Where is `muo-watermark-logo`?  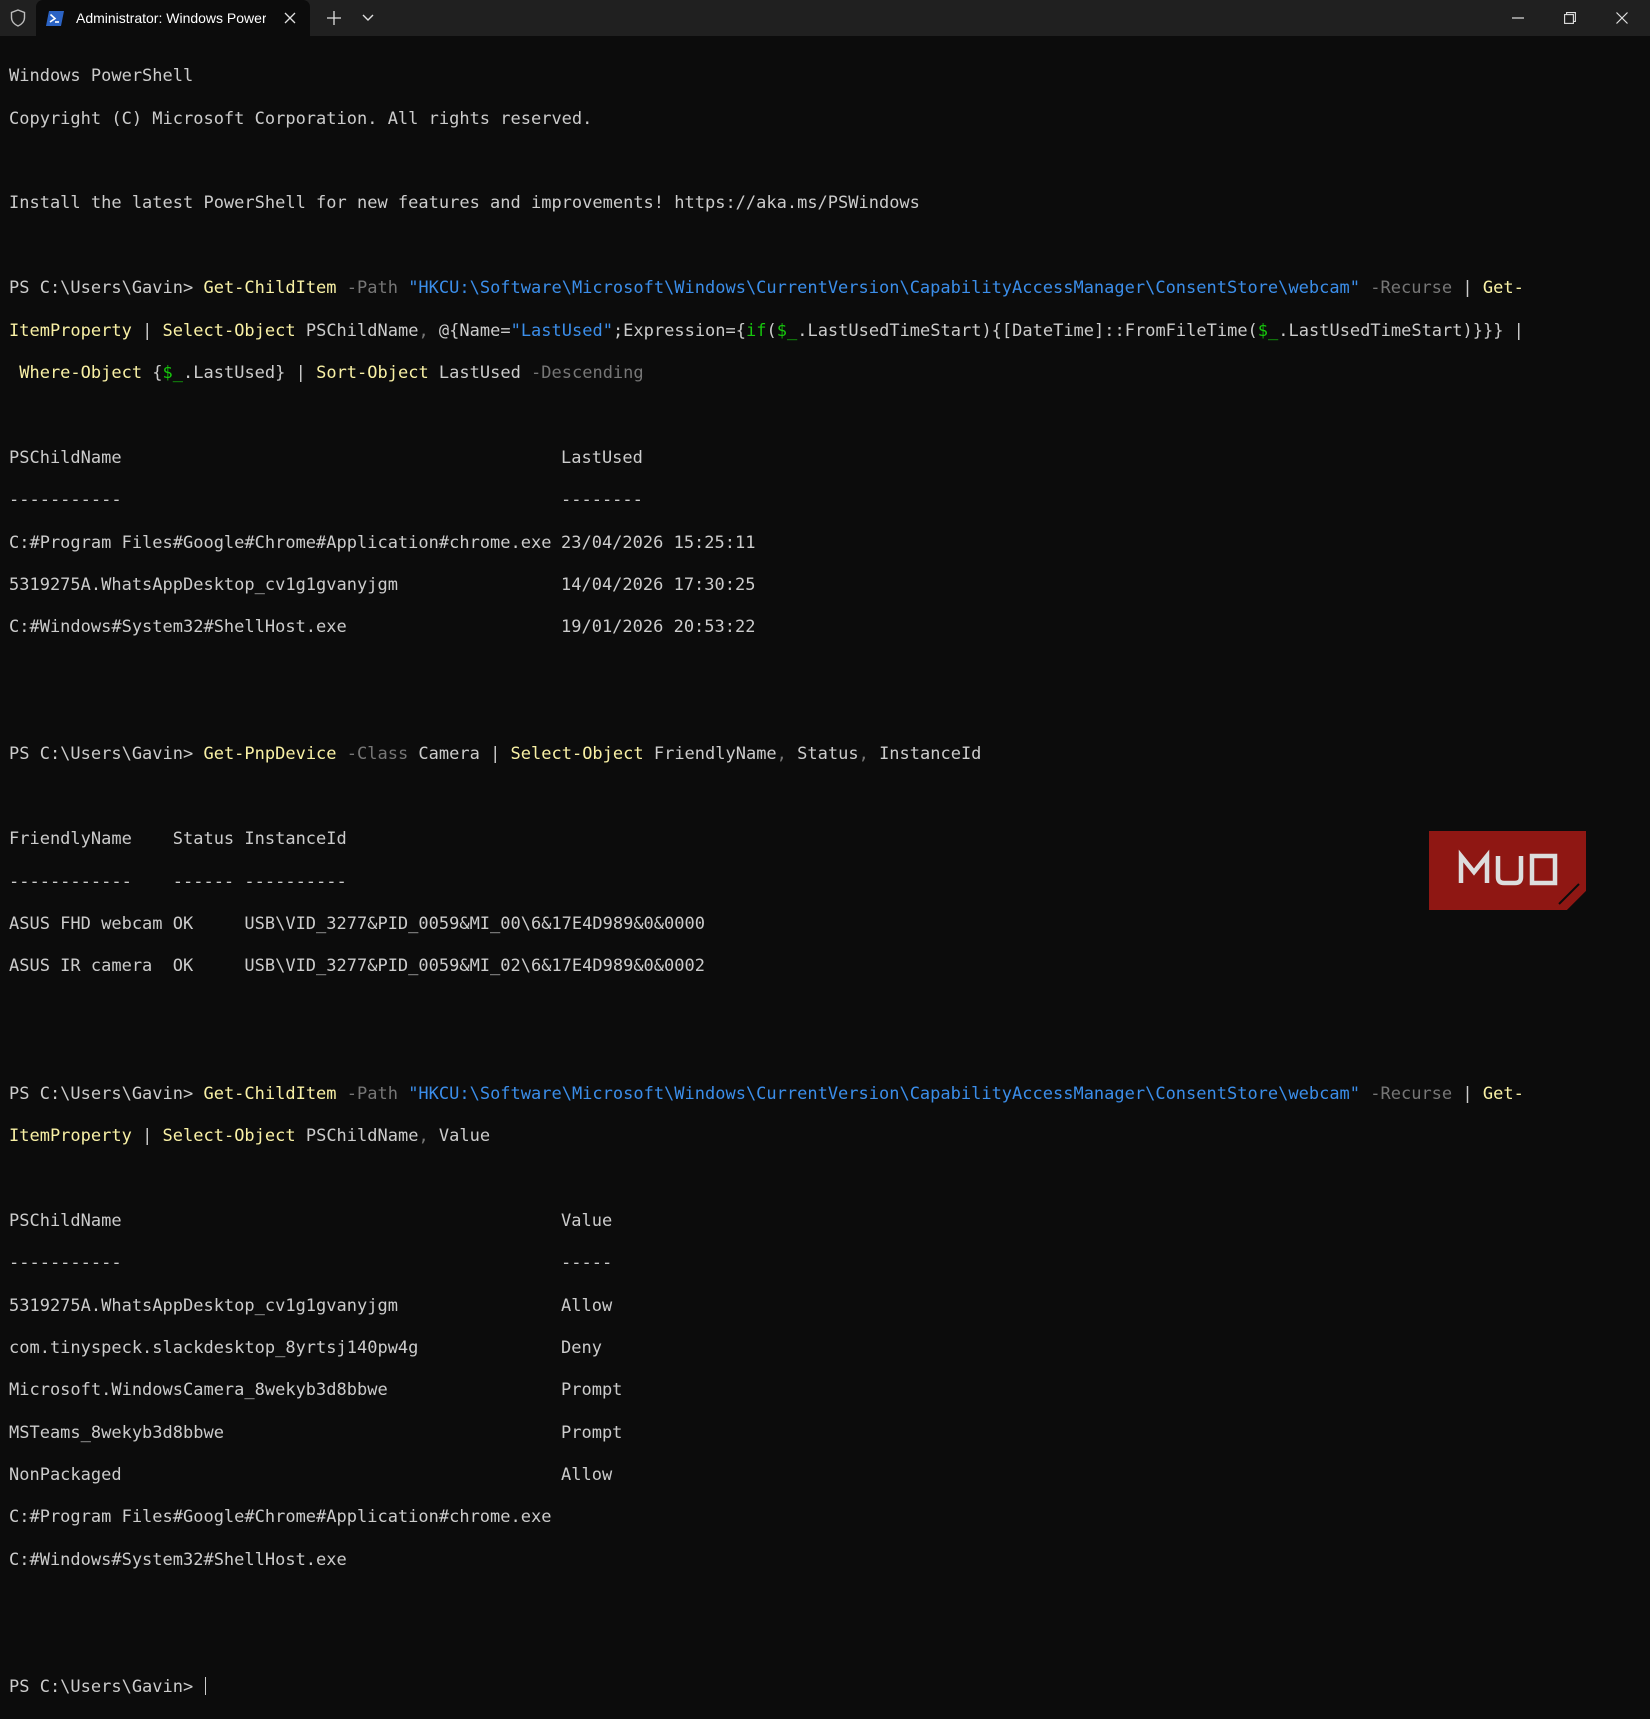
muo-watermark-logo is located at coordinates (1507, 870).